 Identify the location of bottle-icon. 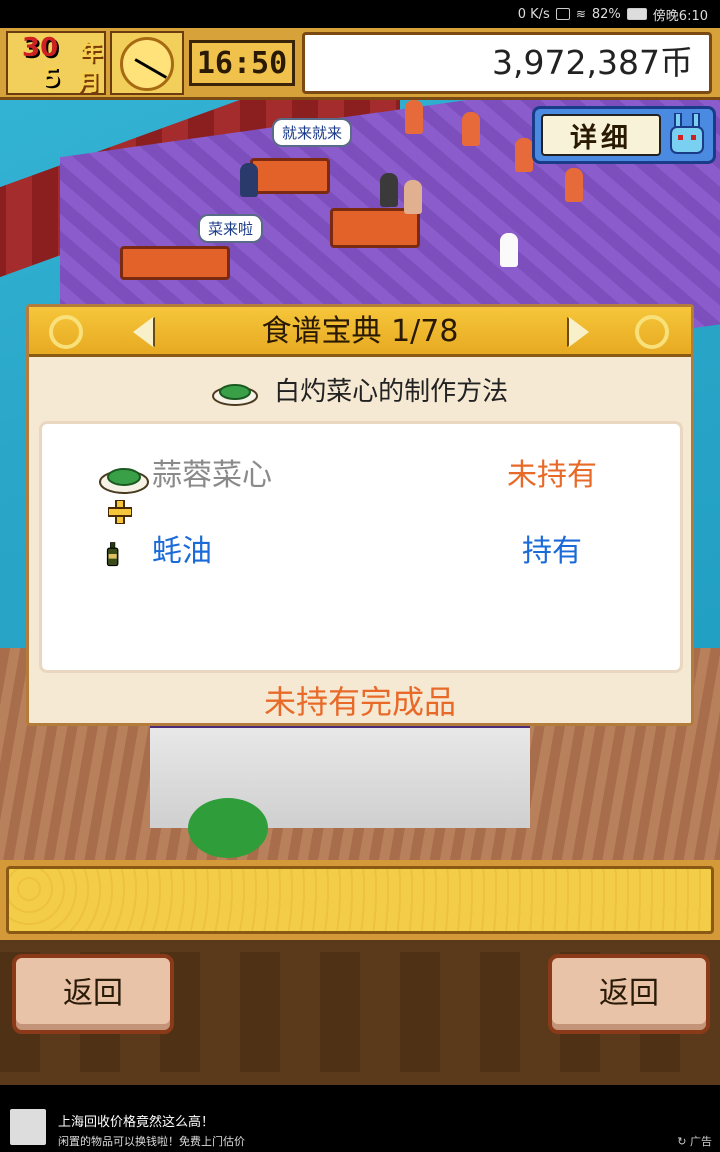
(112, 554).